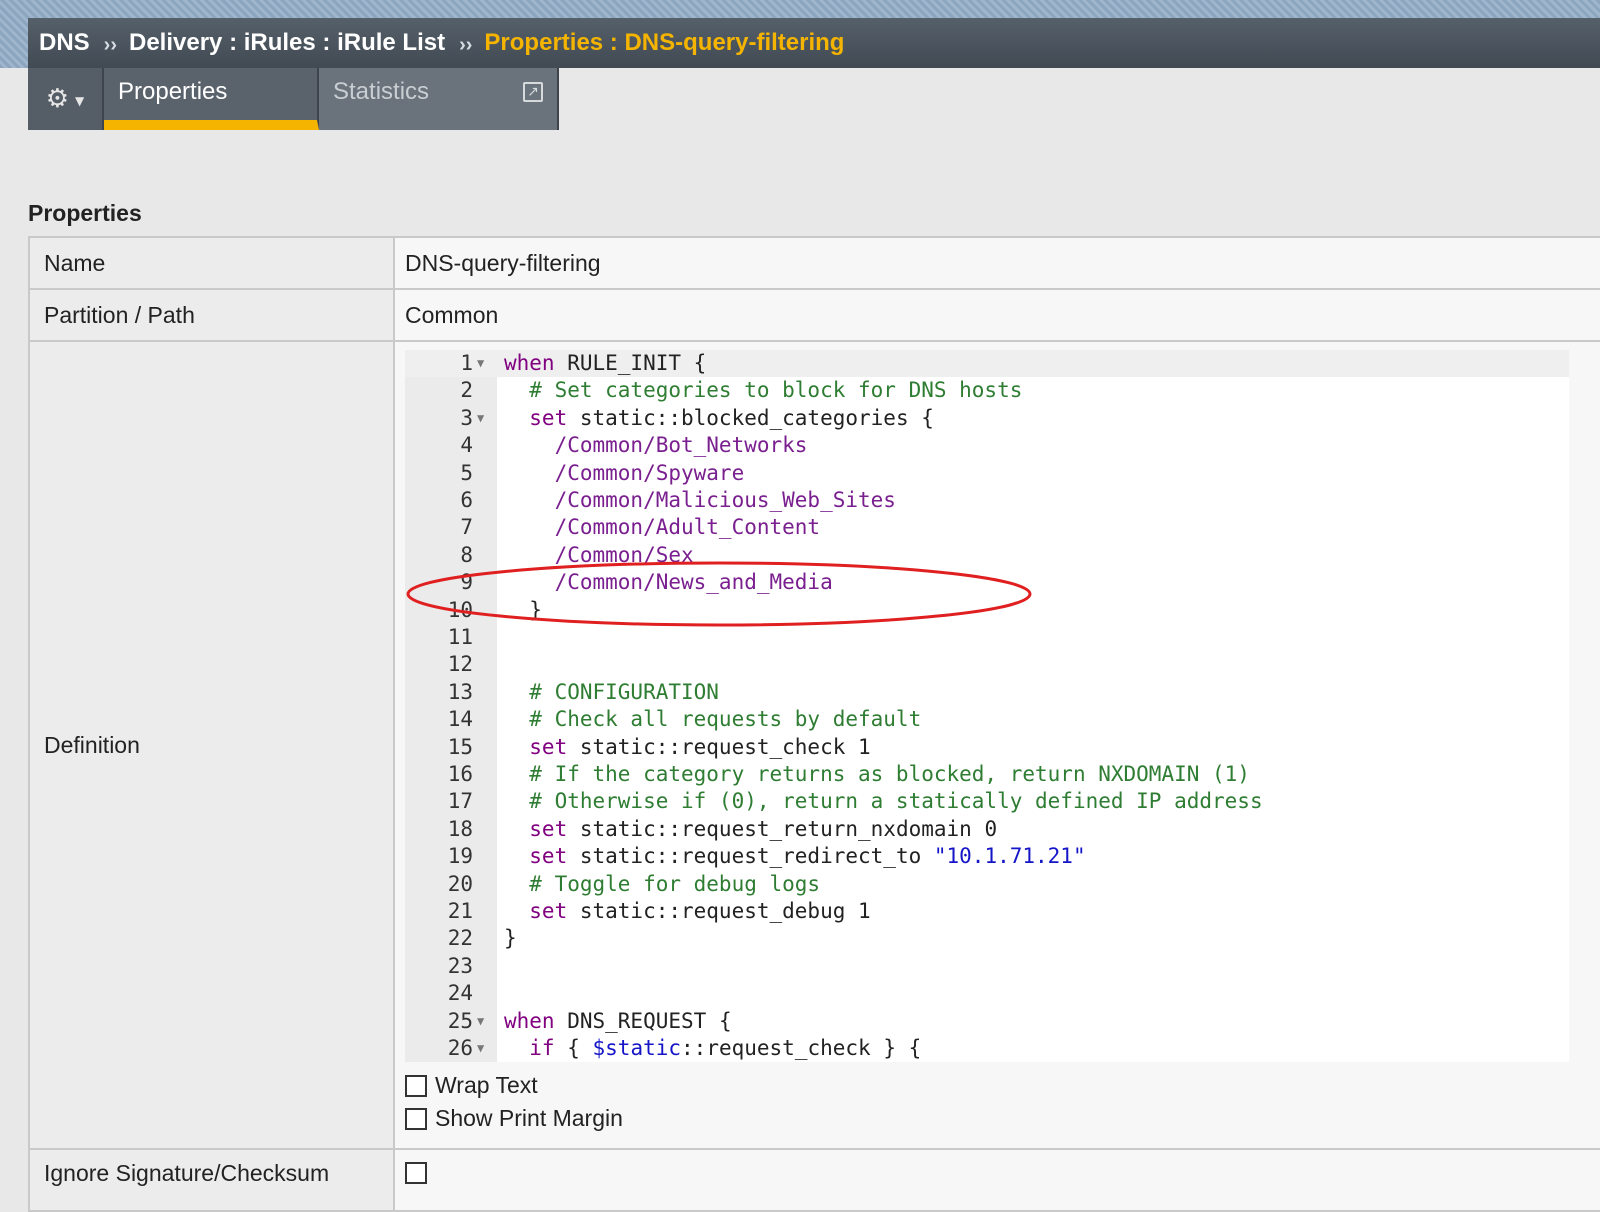 The width and height of the screenshot is (1600, 1212). Describe the element at coordinates (460, 1020) in the screenshot. I see `line-number: 25` at that location.